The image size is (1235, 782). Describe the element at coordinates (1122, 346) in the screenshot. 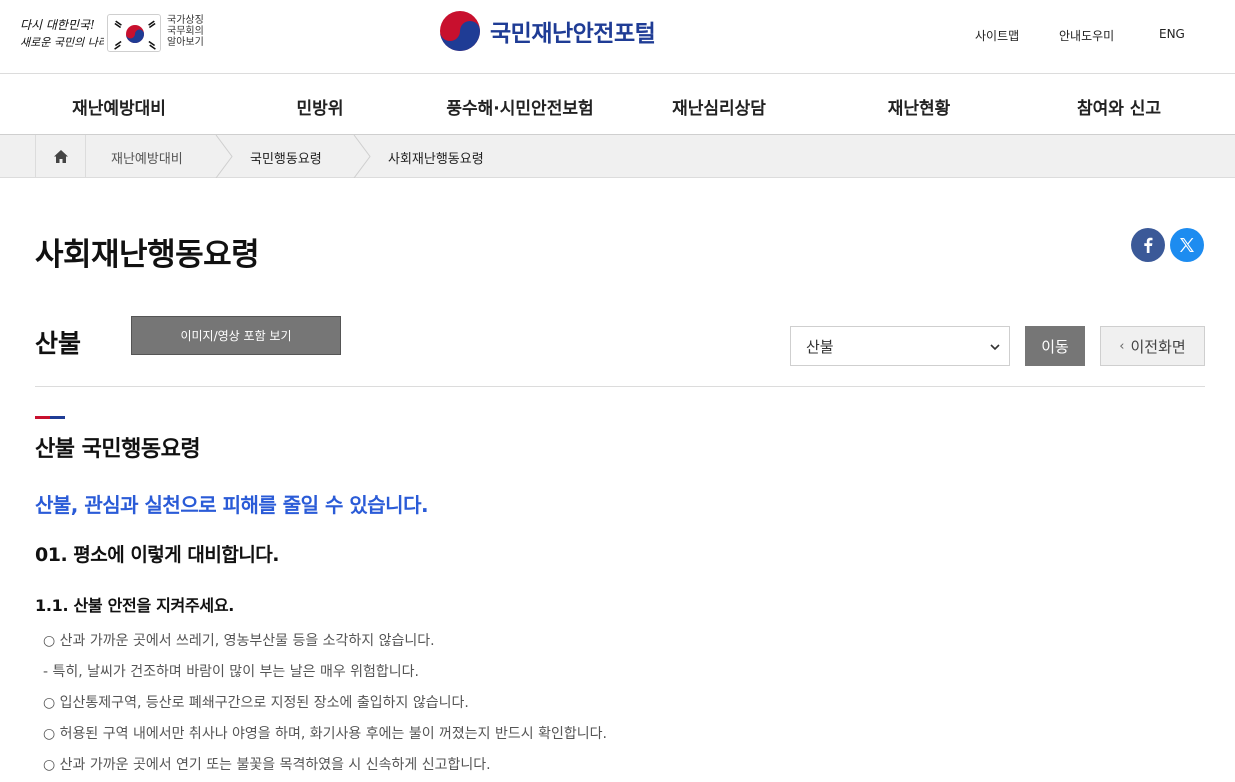

I see `chevron-left-icon: ‹` at that location.